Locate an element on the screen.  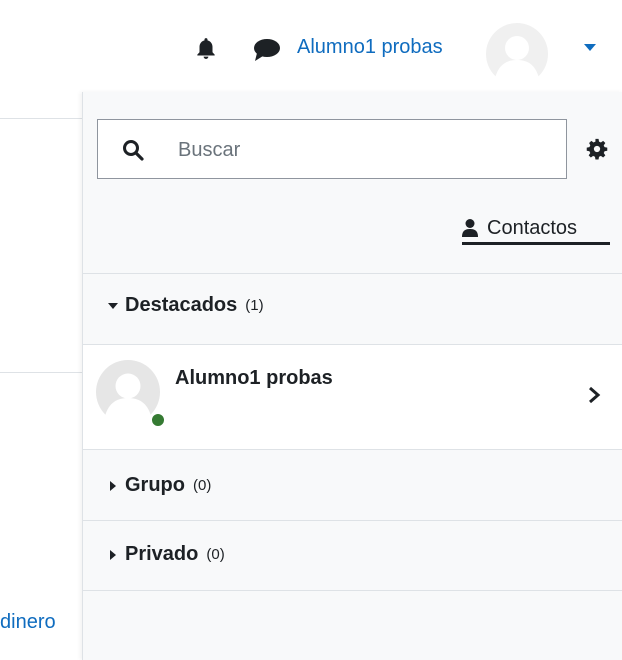
bell-icon is located at coordinates (206, 49).